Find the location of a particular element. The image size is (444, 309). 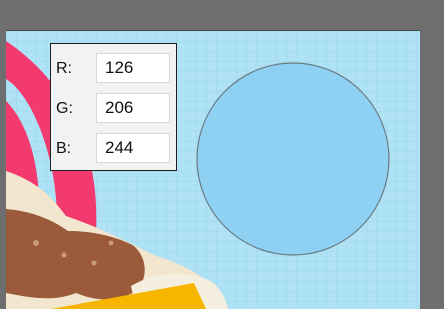

red-label: R: is located at coordinates (64, 68).